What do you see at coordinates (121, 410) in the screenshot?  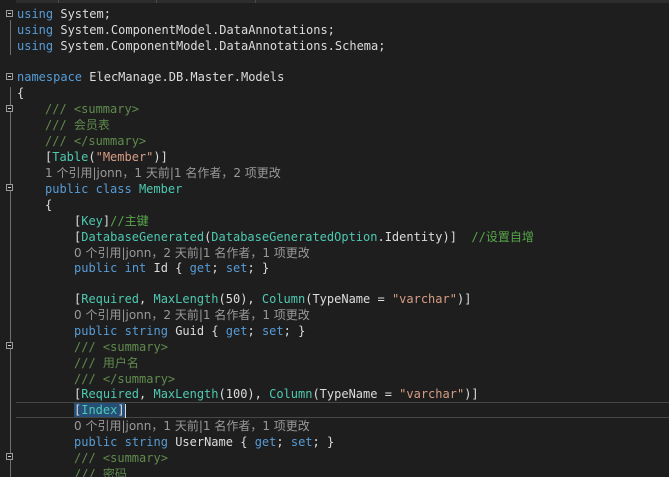 I see `bracket: ]` at bounding box center [121, 410].